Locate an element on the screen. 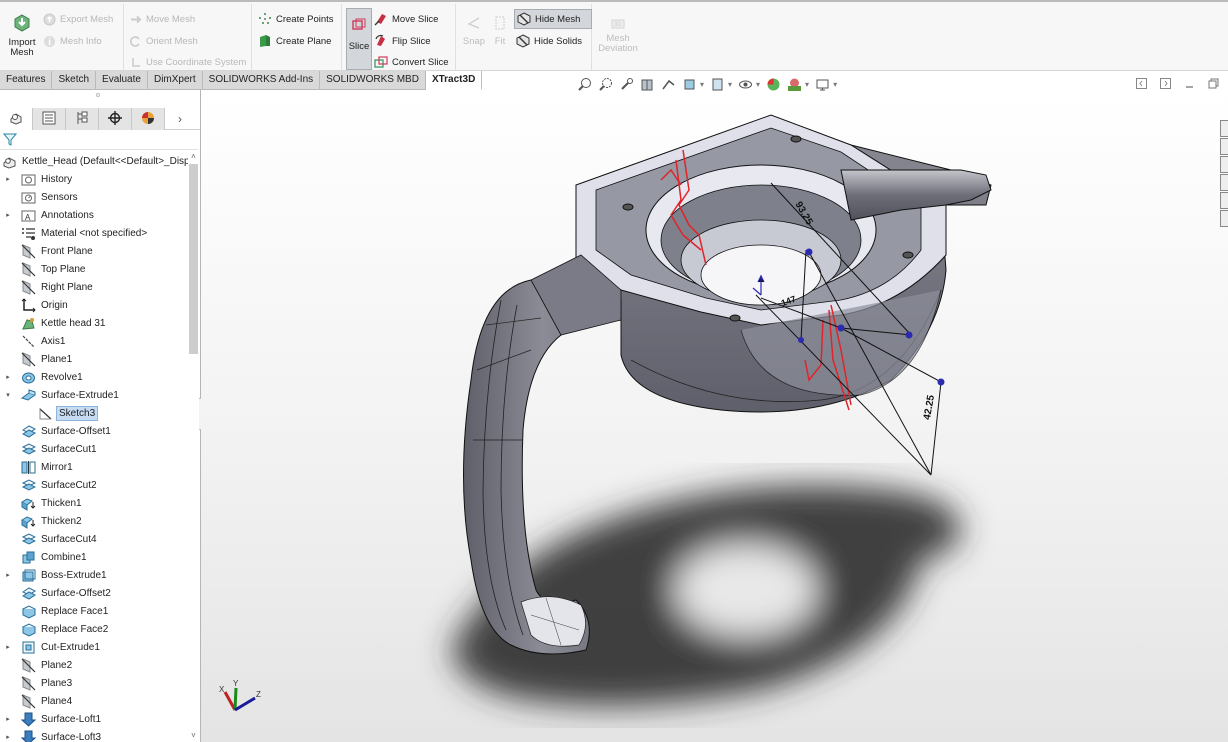  mesh-info-button: Mesh Info is located at coordinates (72, 41).